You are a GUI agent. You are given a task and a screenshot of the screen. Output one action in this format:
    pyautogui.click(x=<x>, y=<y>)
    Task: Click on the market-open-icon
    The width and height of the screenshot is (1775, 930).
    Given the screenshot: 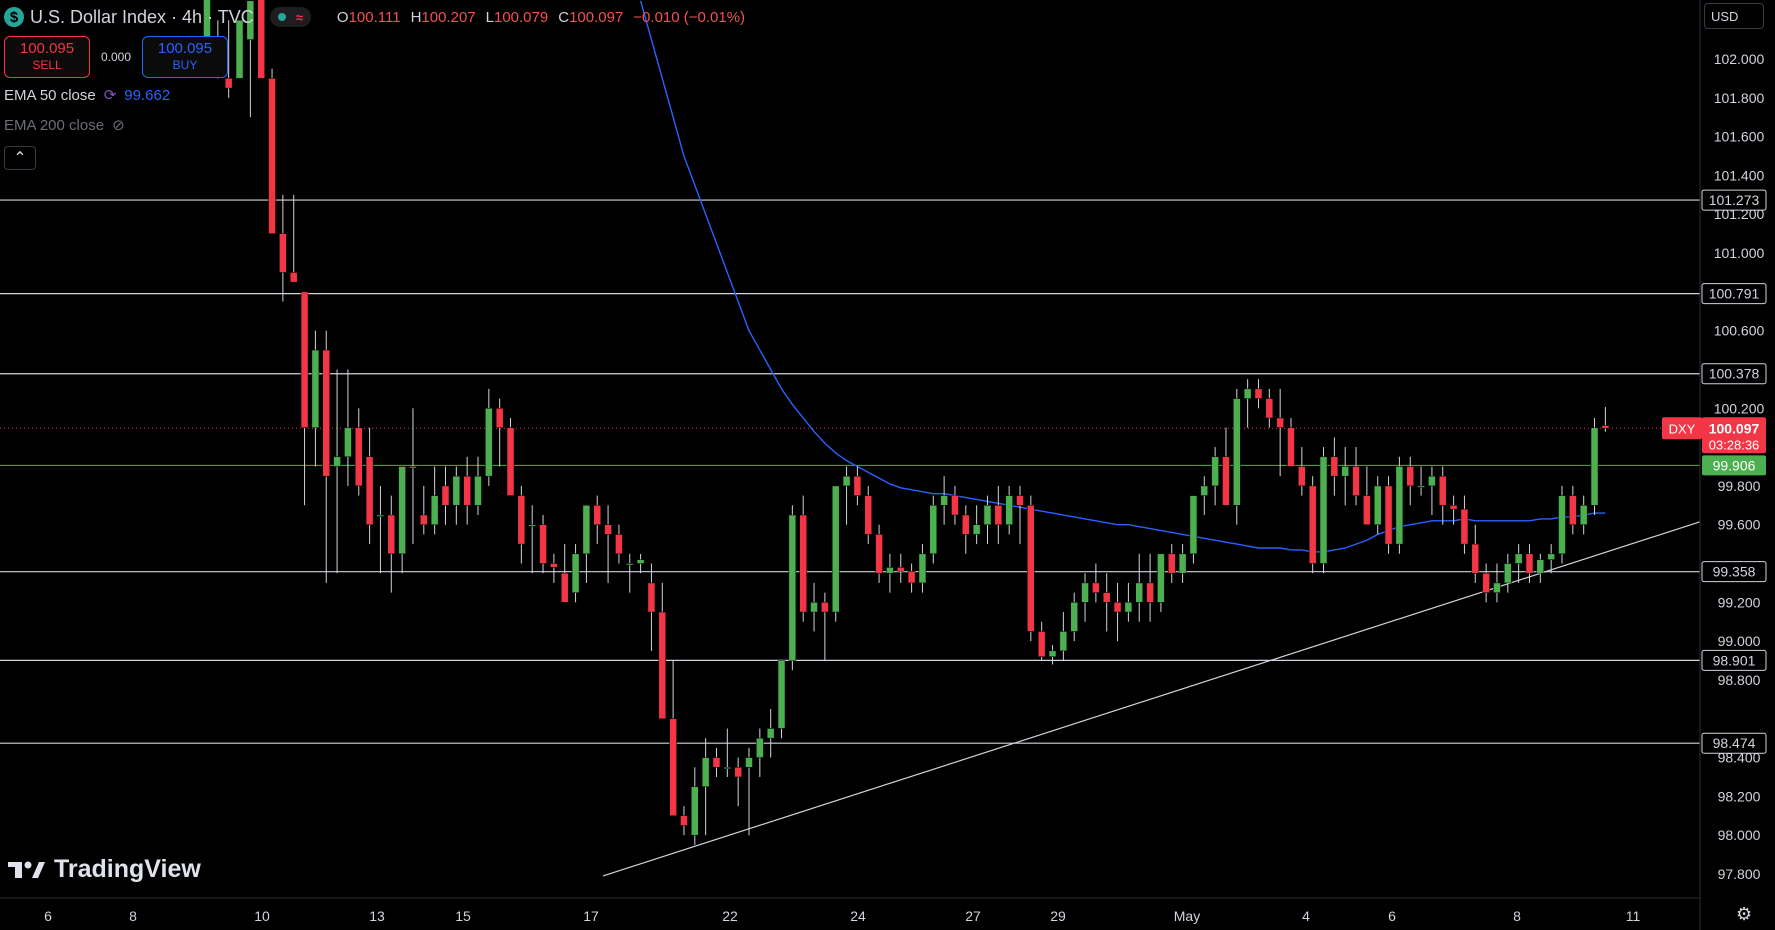 What is the action you would take?
    pyautogui.click(x=281, y=17)
    